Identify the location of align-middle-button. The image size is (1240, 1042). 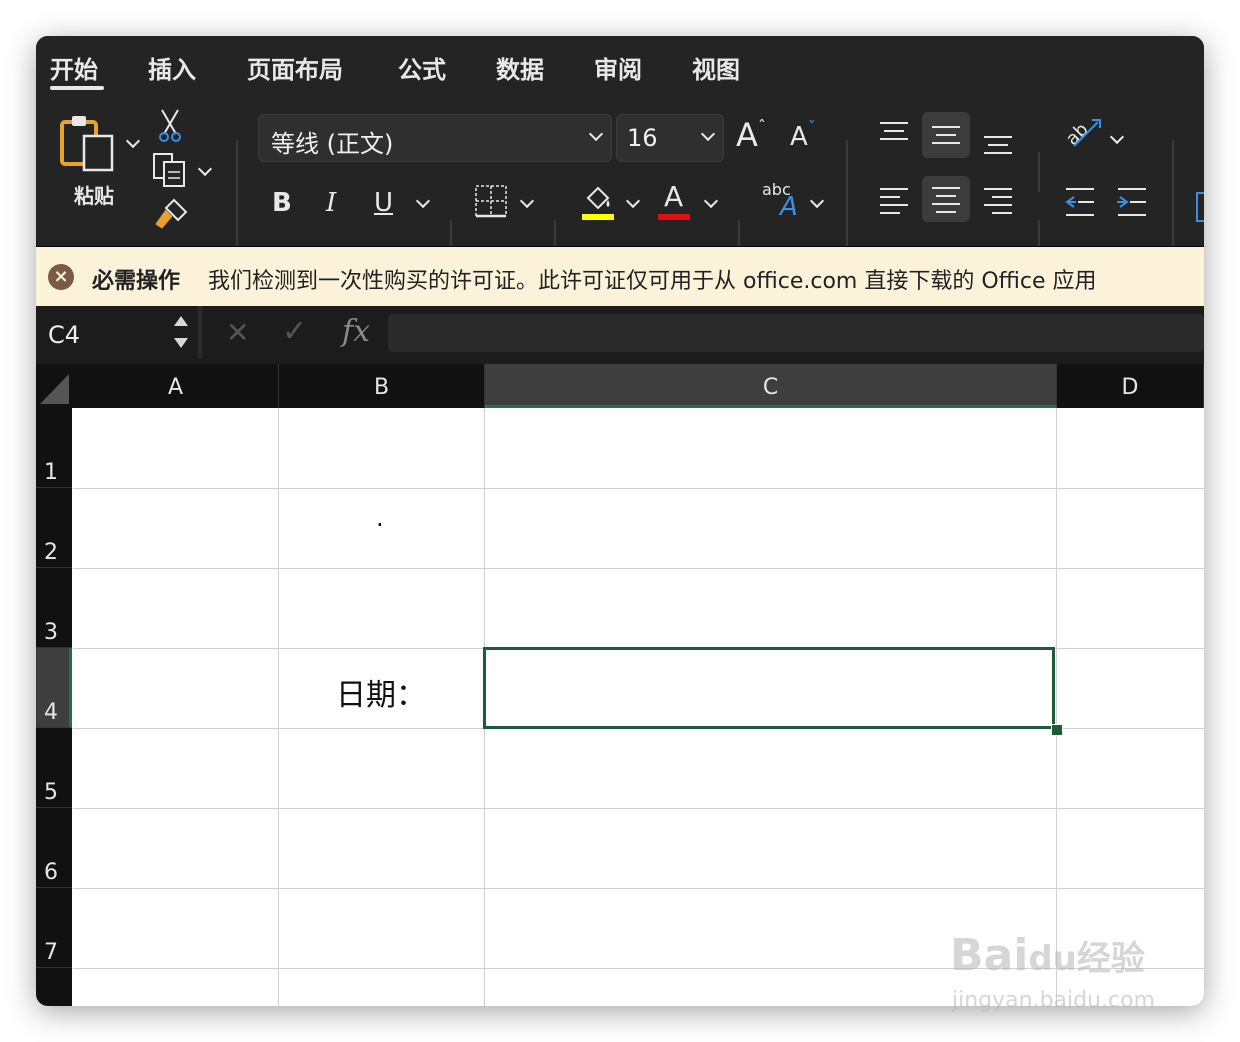
(946, 135).